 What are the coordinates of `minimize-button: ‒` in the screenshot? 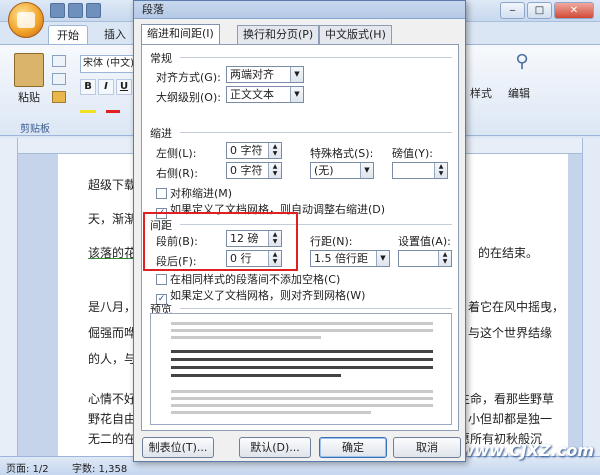 It's located at (512, 10).